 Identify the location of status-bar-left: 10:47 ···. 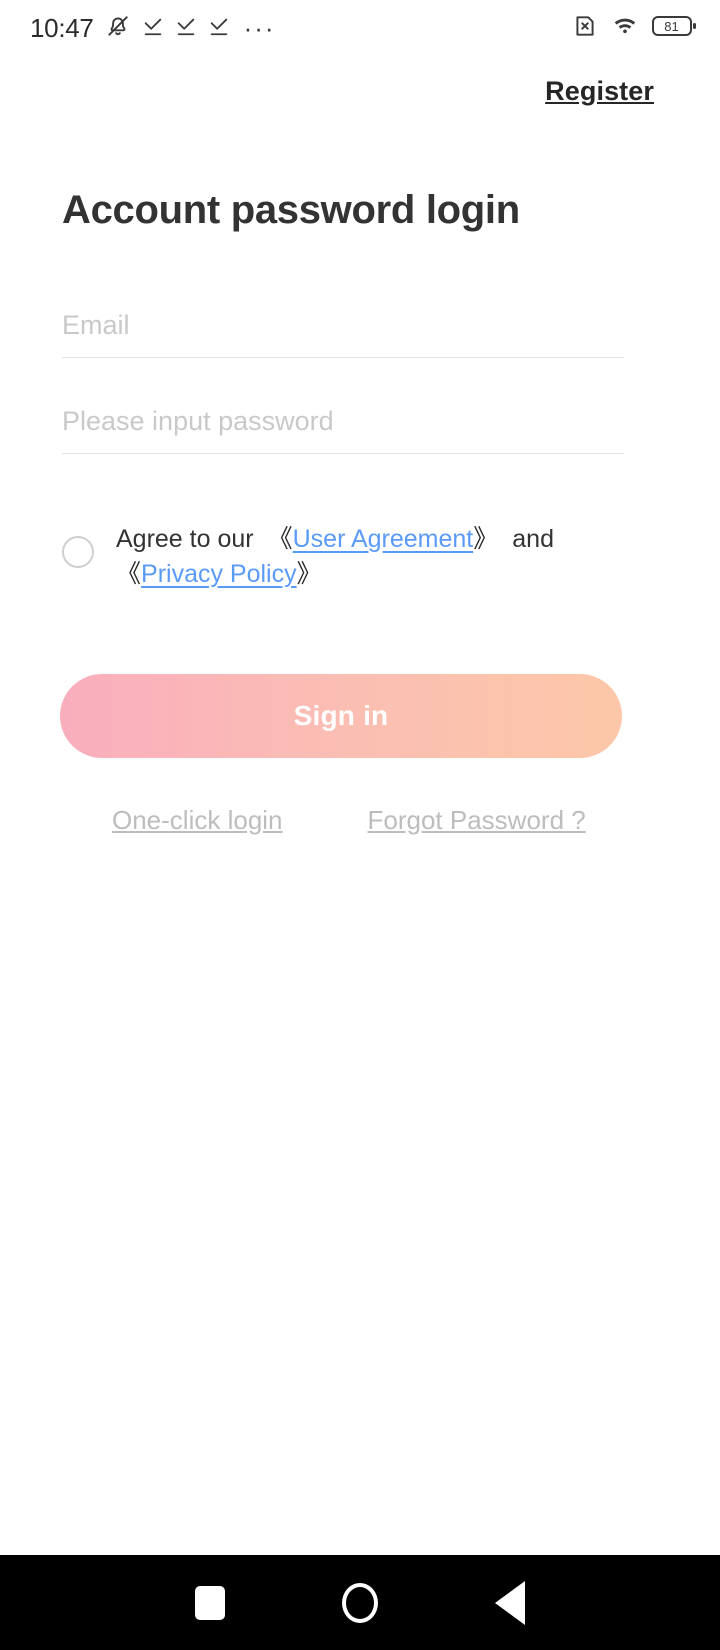
(153, 28).